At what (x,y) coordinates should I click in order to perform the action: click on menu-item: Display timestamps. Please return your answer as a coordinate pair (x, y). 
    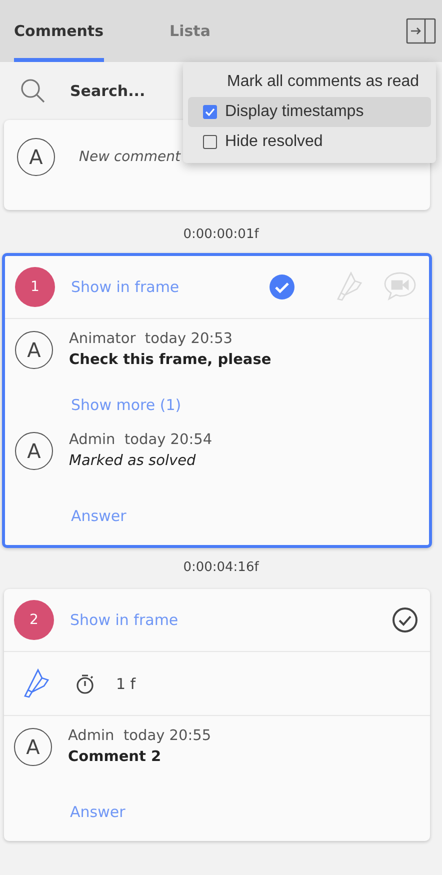
    Looking at the image, I should click on (309, 112).